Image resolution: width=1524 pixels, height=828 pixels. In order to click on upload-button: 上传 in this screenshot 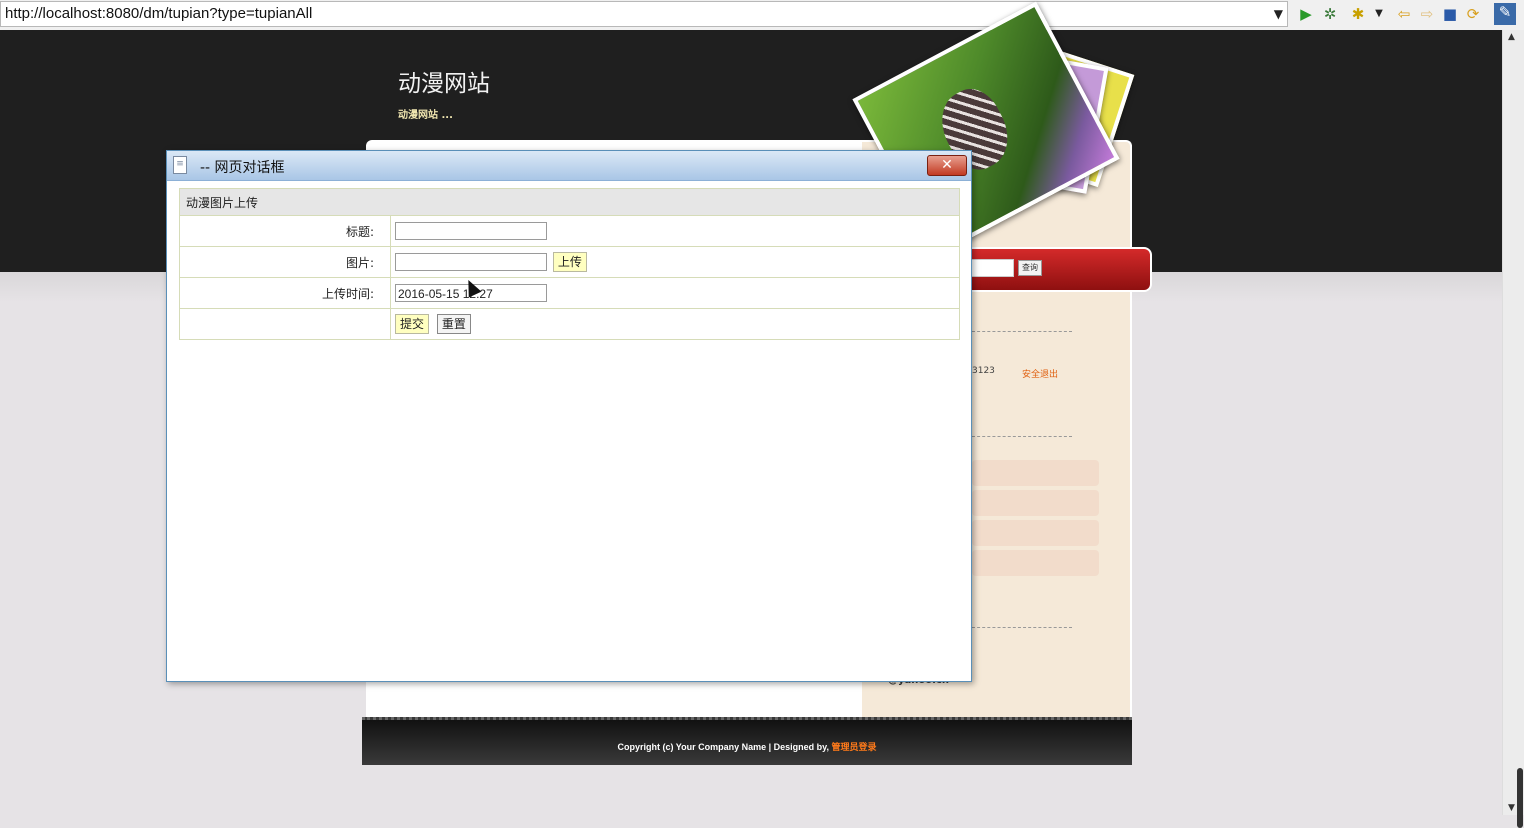, I will do `click(569, 262)`.